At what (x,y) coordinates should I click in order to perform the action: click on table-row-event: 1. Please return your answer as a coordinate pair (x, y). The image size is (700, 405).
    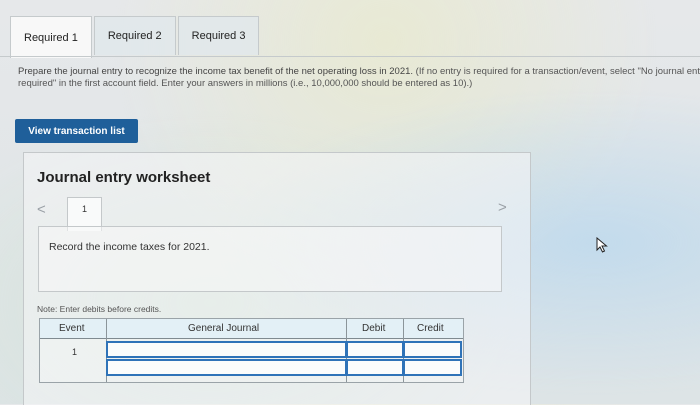
    Looking at the image, I should click on (75, 352).